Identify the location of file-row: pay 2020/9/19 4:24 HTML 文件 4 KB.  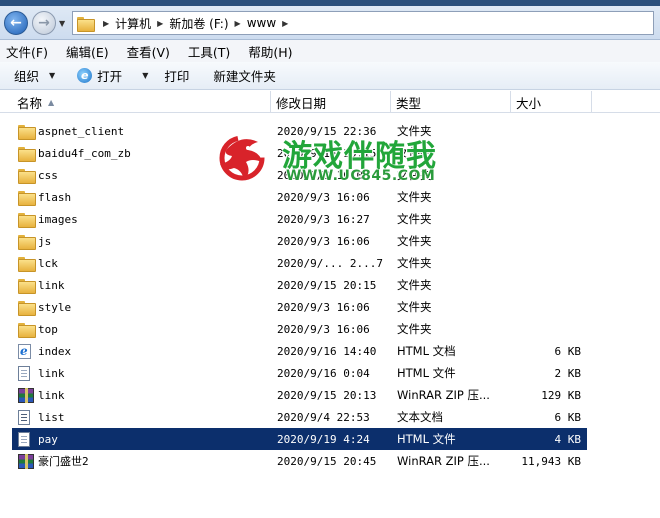
(299, 439).